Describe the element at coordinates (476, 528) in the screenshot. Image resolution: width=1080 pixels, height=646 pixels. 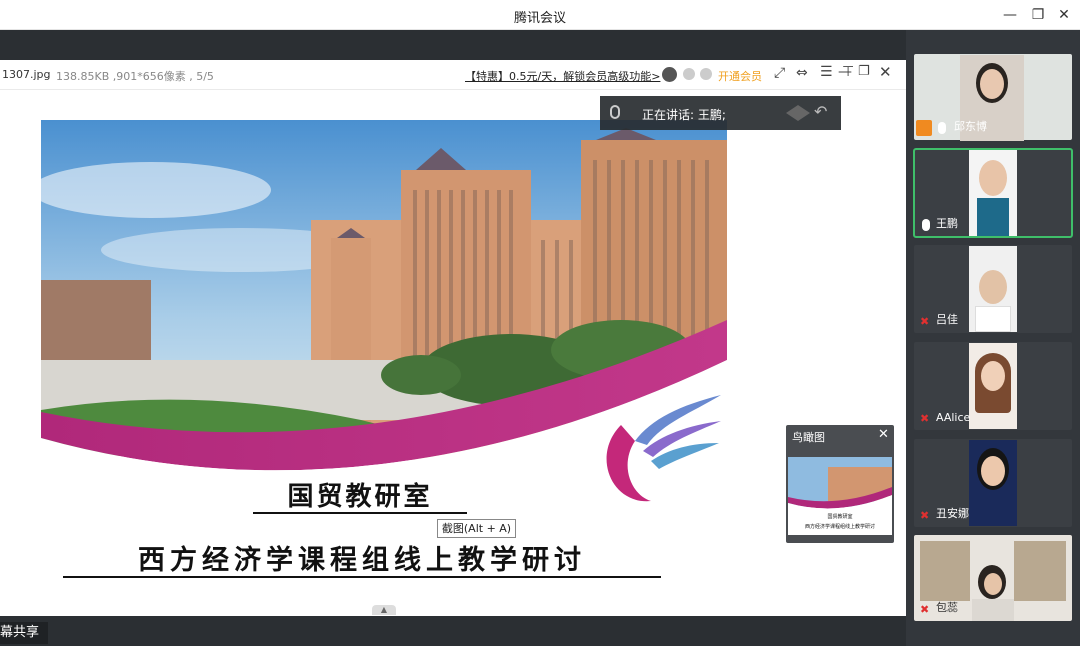
I see `screenshot-tooltip: 截图(Alt + A)` at that location.